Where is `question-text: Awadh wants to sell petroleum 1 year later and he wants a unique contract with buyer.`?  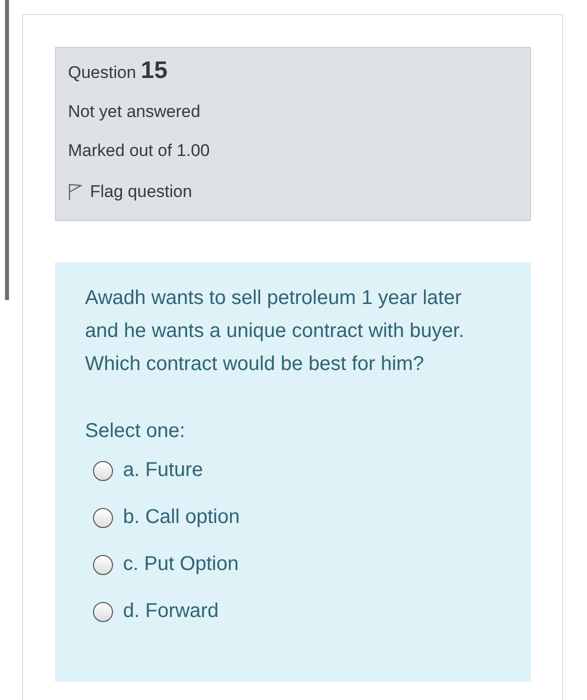 question-text: Awadh wants to sell petroleum 1 year later and he wants a unique contract with buyer. is located at coordinates (275, 315).